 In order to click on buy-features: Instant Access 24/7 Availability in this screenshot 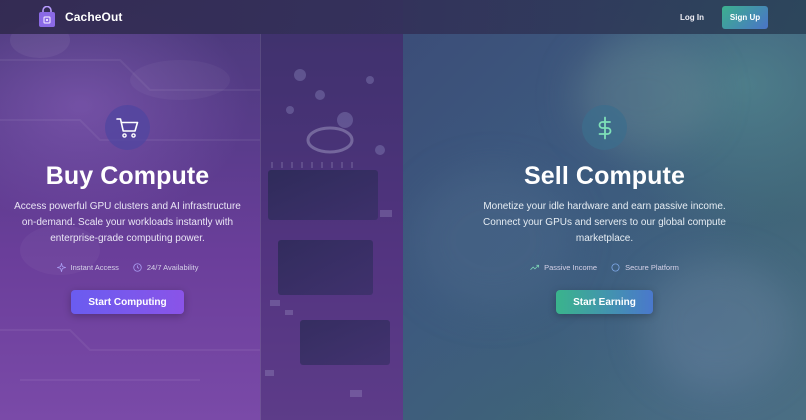, I will do `click(127, 267)`.